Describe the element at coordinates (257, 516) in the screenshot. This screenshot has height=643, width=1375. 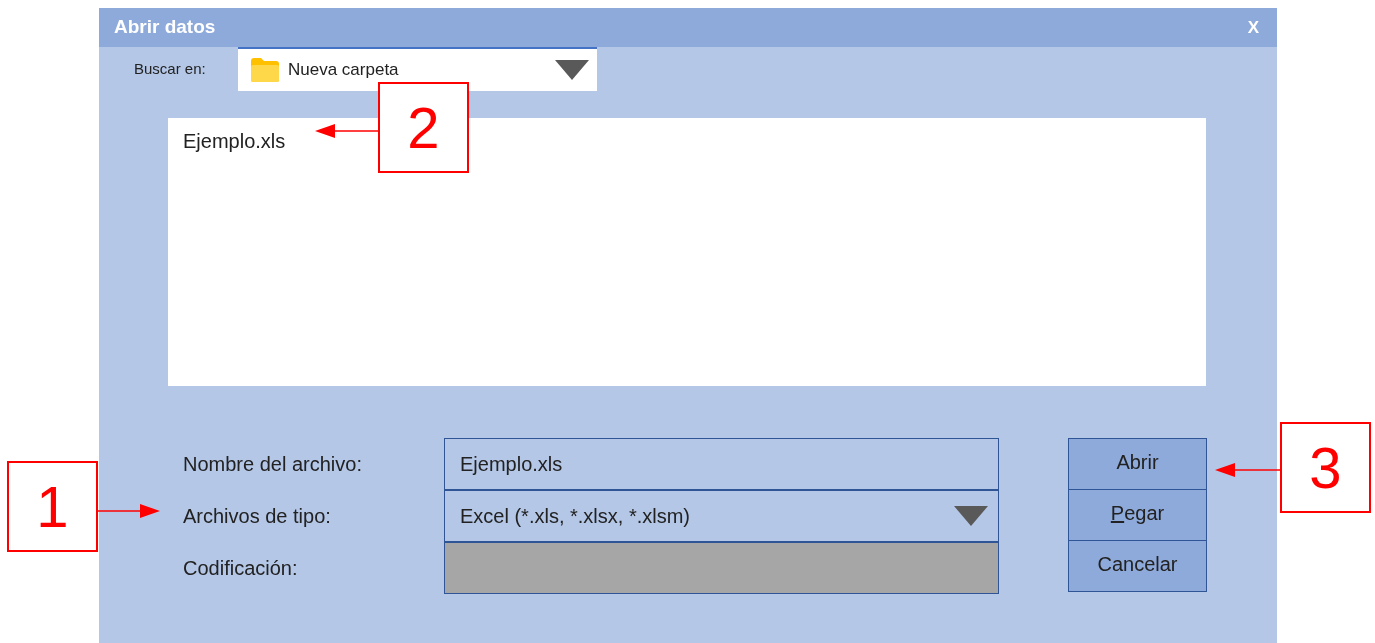
I see `field-label: Archivos de tipo:` at that location.